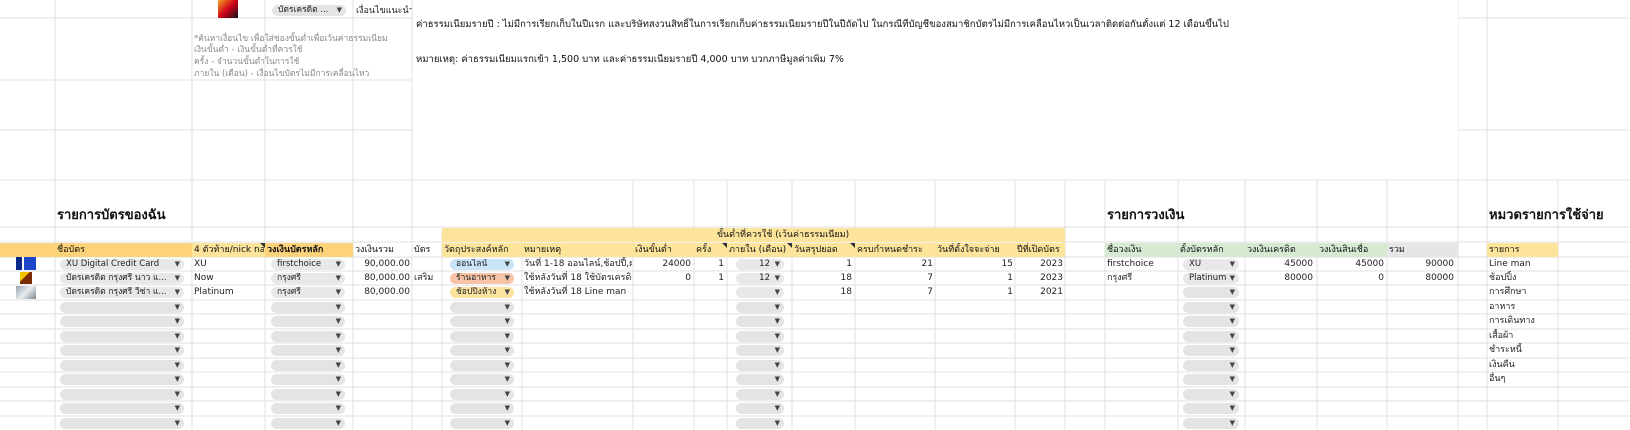  What do you see at coordinates (1523, 321) in the screenshot?
I see `expense-item: การเดินทาง` at bounding box center [1523, 321].